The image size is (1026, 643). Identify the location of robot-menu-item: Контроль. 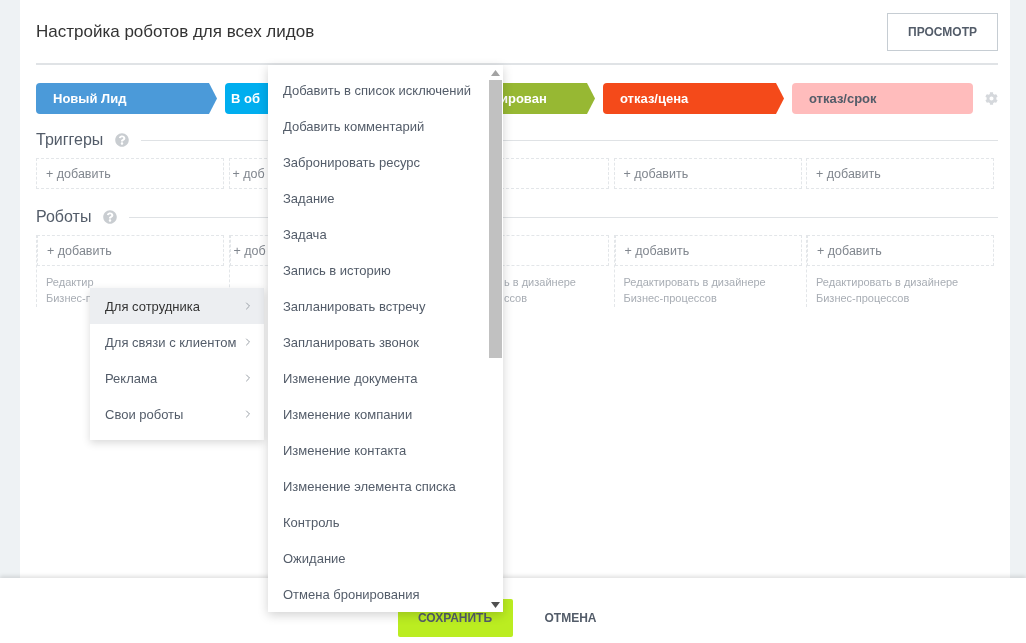
(377, 522).